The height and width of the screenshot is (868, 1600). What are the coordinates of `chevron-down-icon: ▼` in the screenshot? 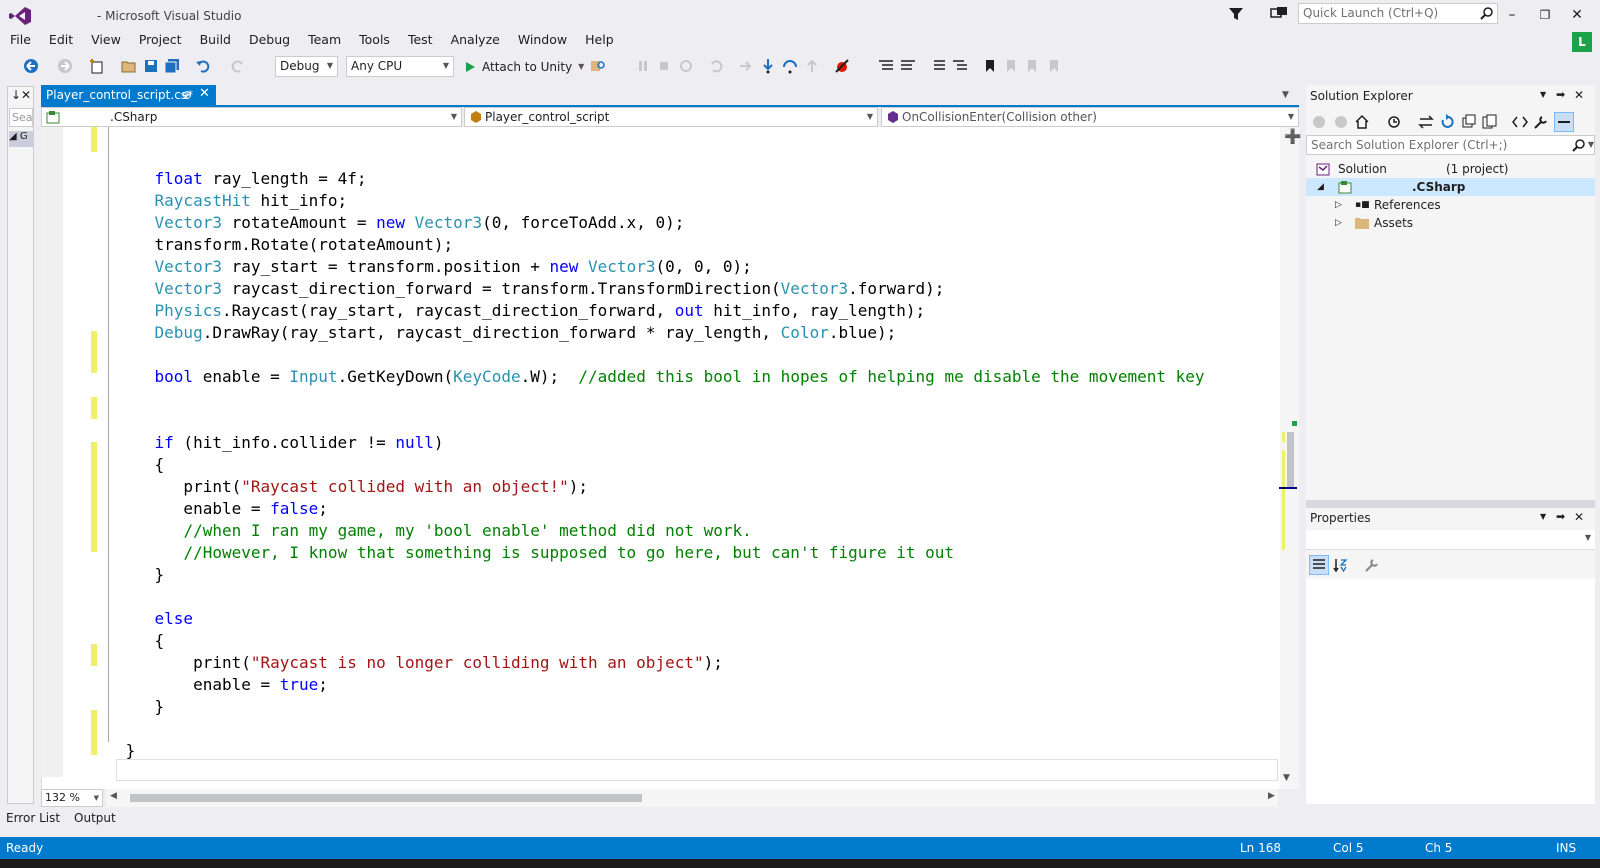 It's located at (1591, 145).